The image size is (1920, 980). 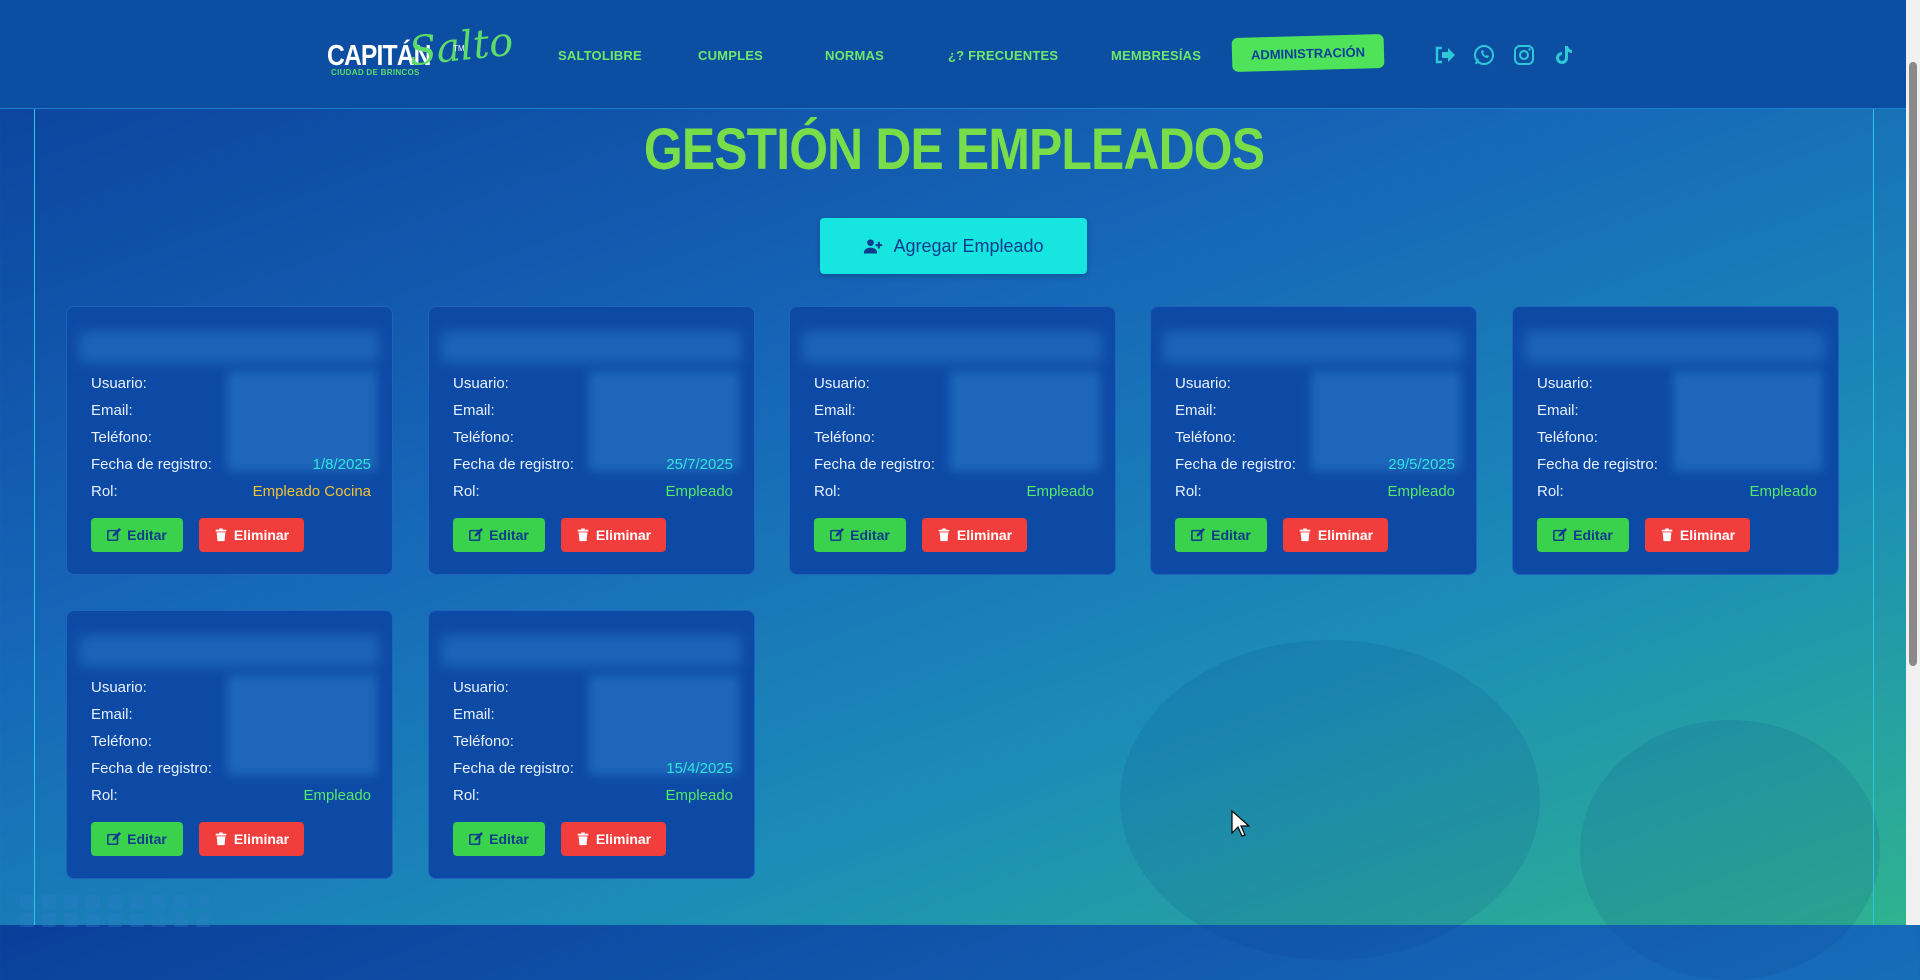 What do you see at coordinates (1913, 364) in the screenshot?
I see `scrollbar-thumb` at bounding box center [1913, 364].